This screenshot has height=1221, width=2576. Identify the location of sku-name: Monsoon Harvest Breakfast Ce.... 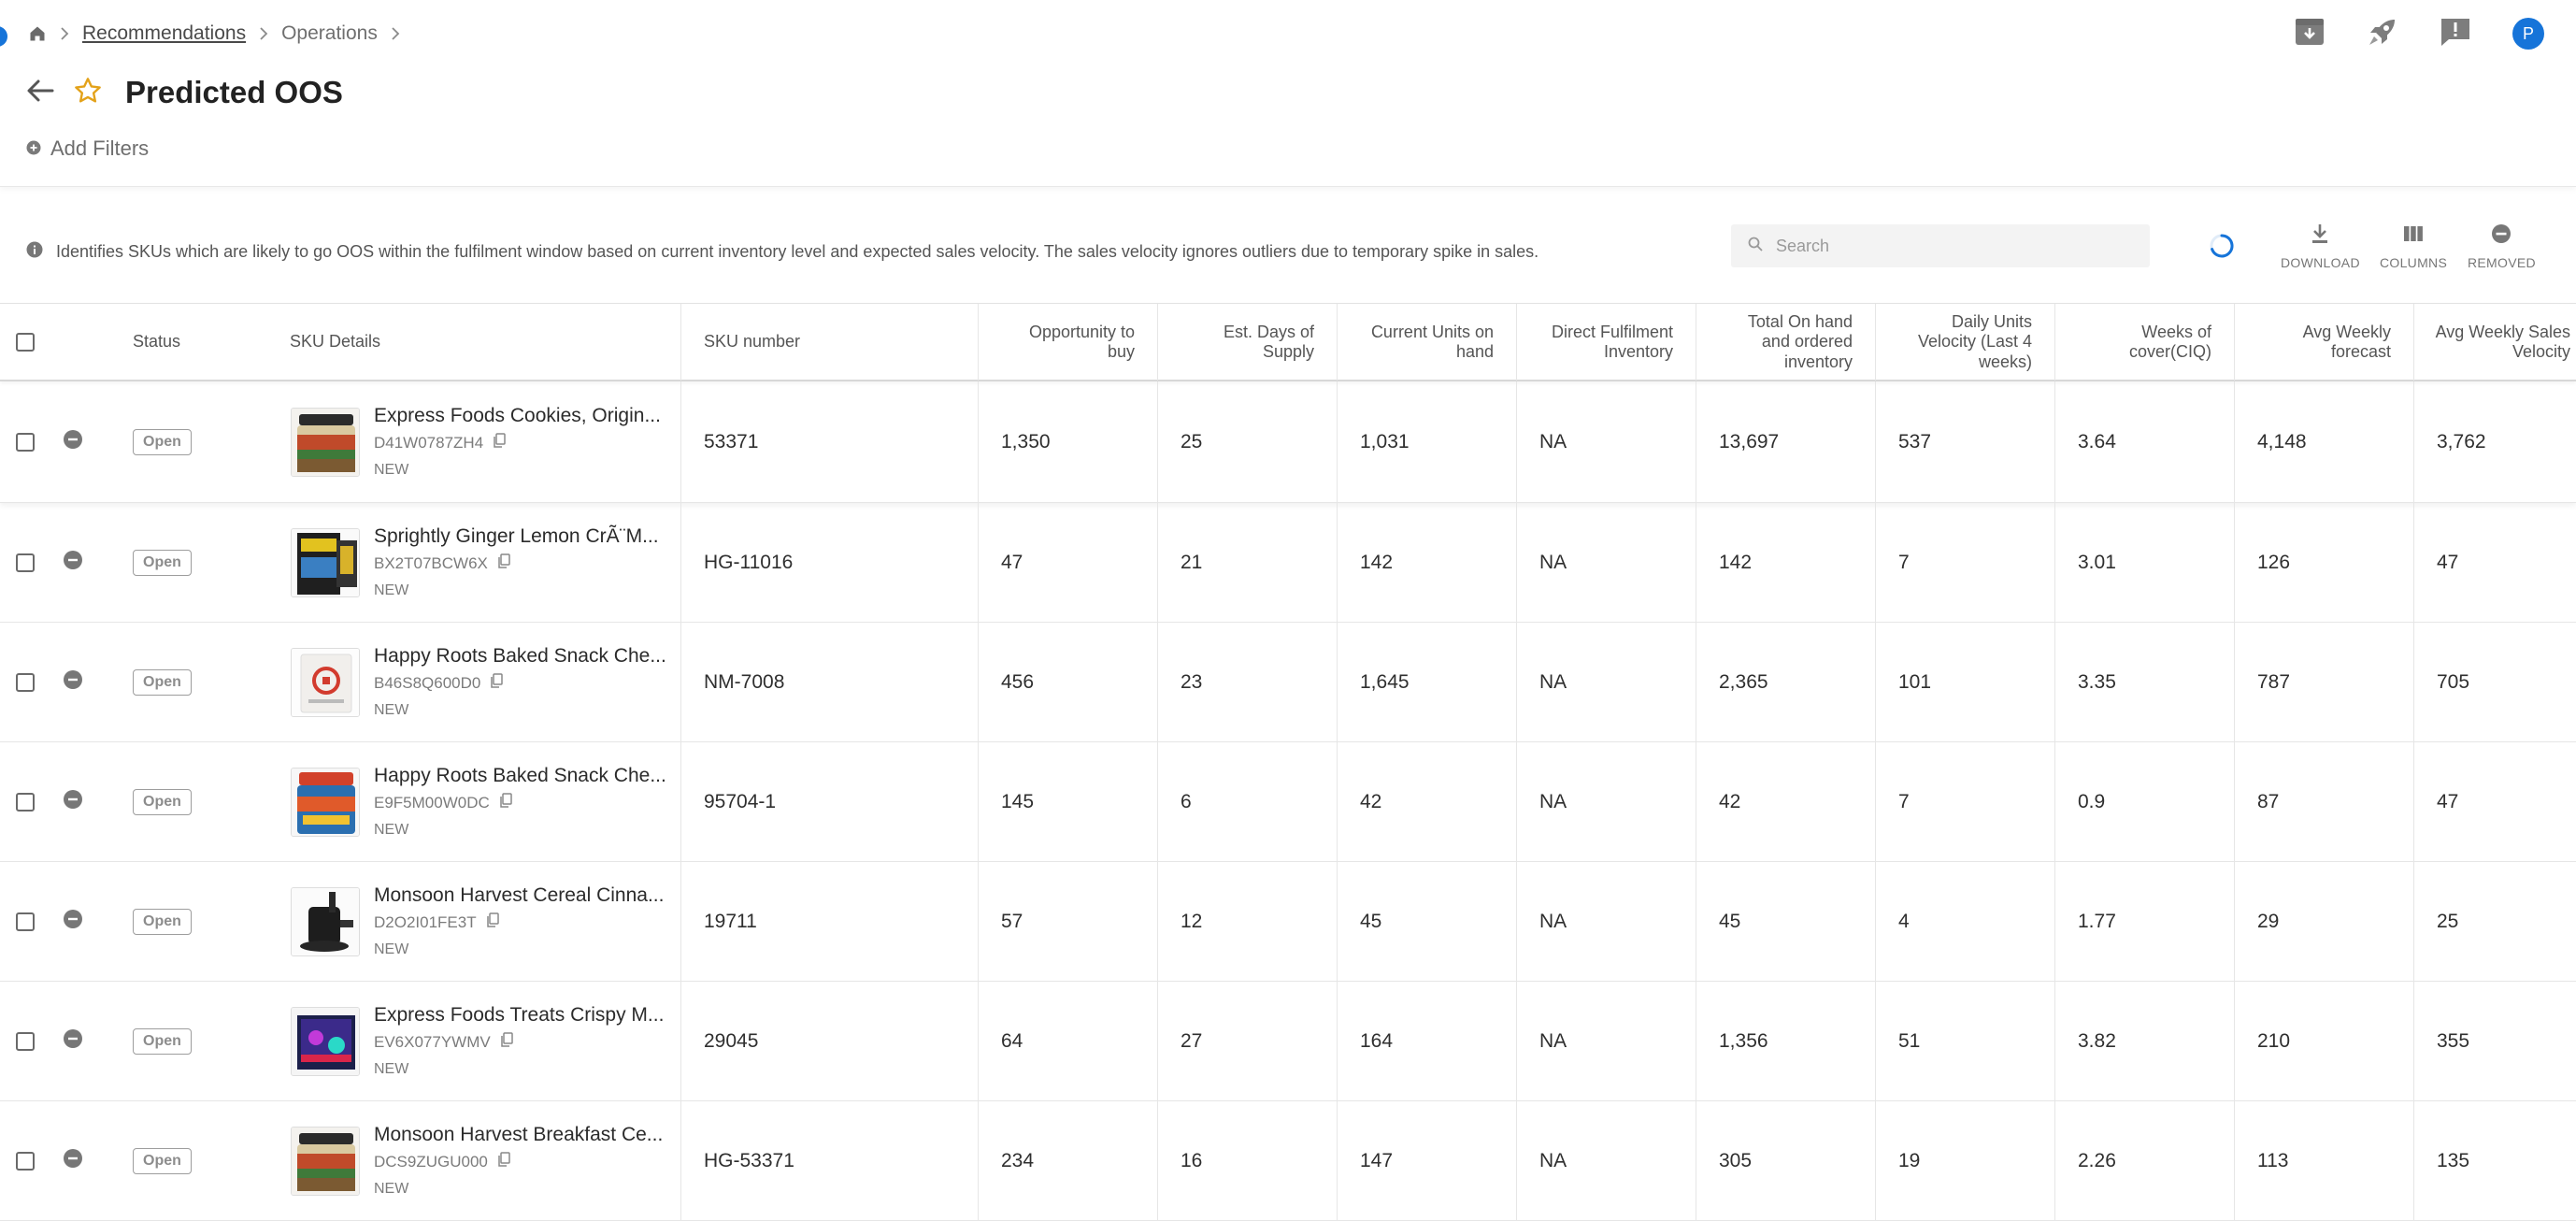
(518, 1135).